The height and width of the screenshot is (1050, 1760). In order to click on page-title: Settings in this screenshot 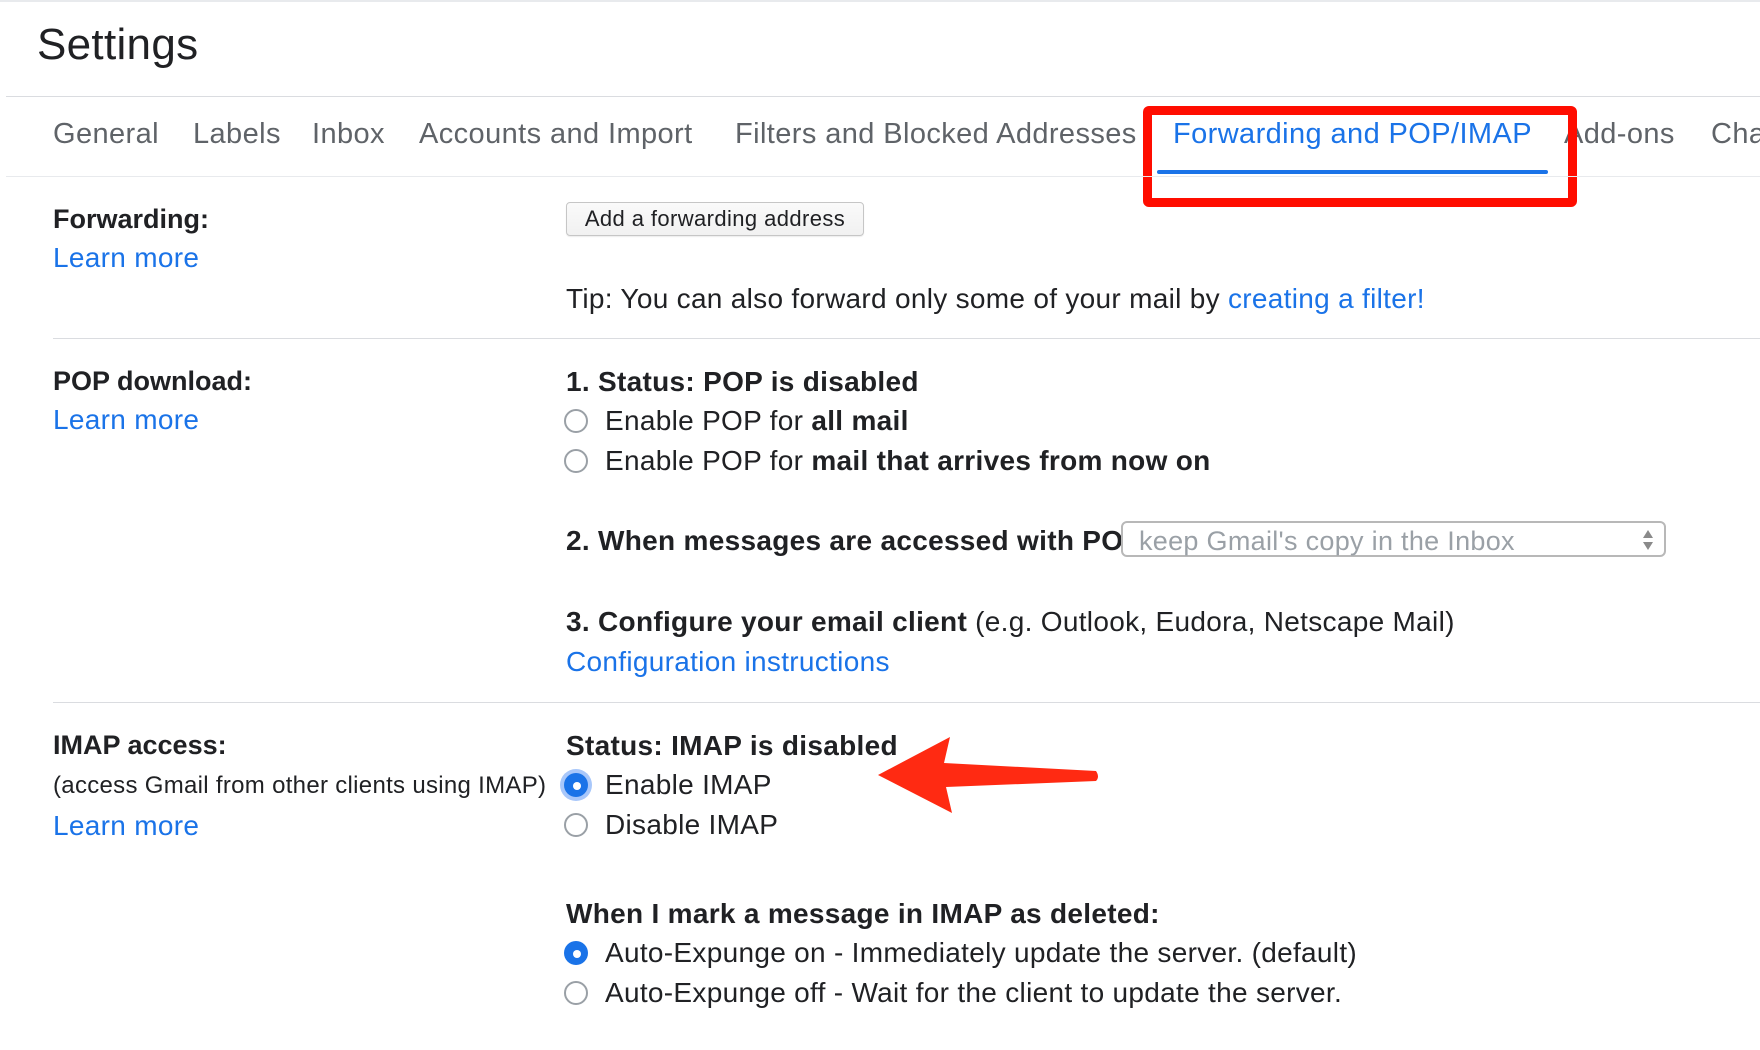, I will do `click(118, 44)`.